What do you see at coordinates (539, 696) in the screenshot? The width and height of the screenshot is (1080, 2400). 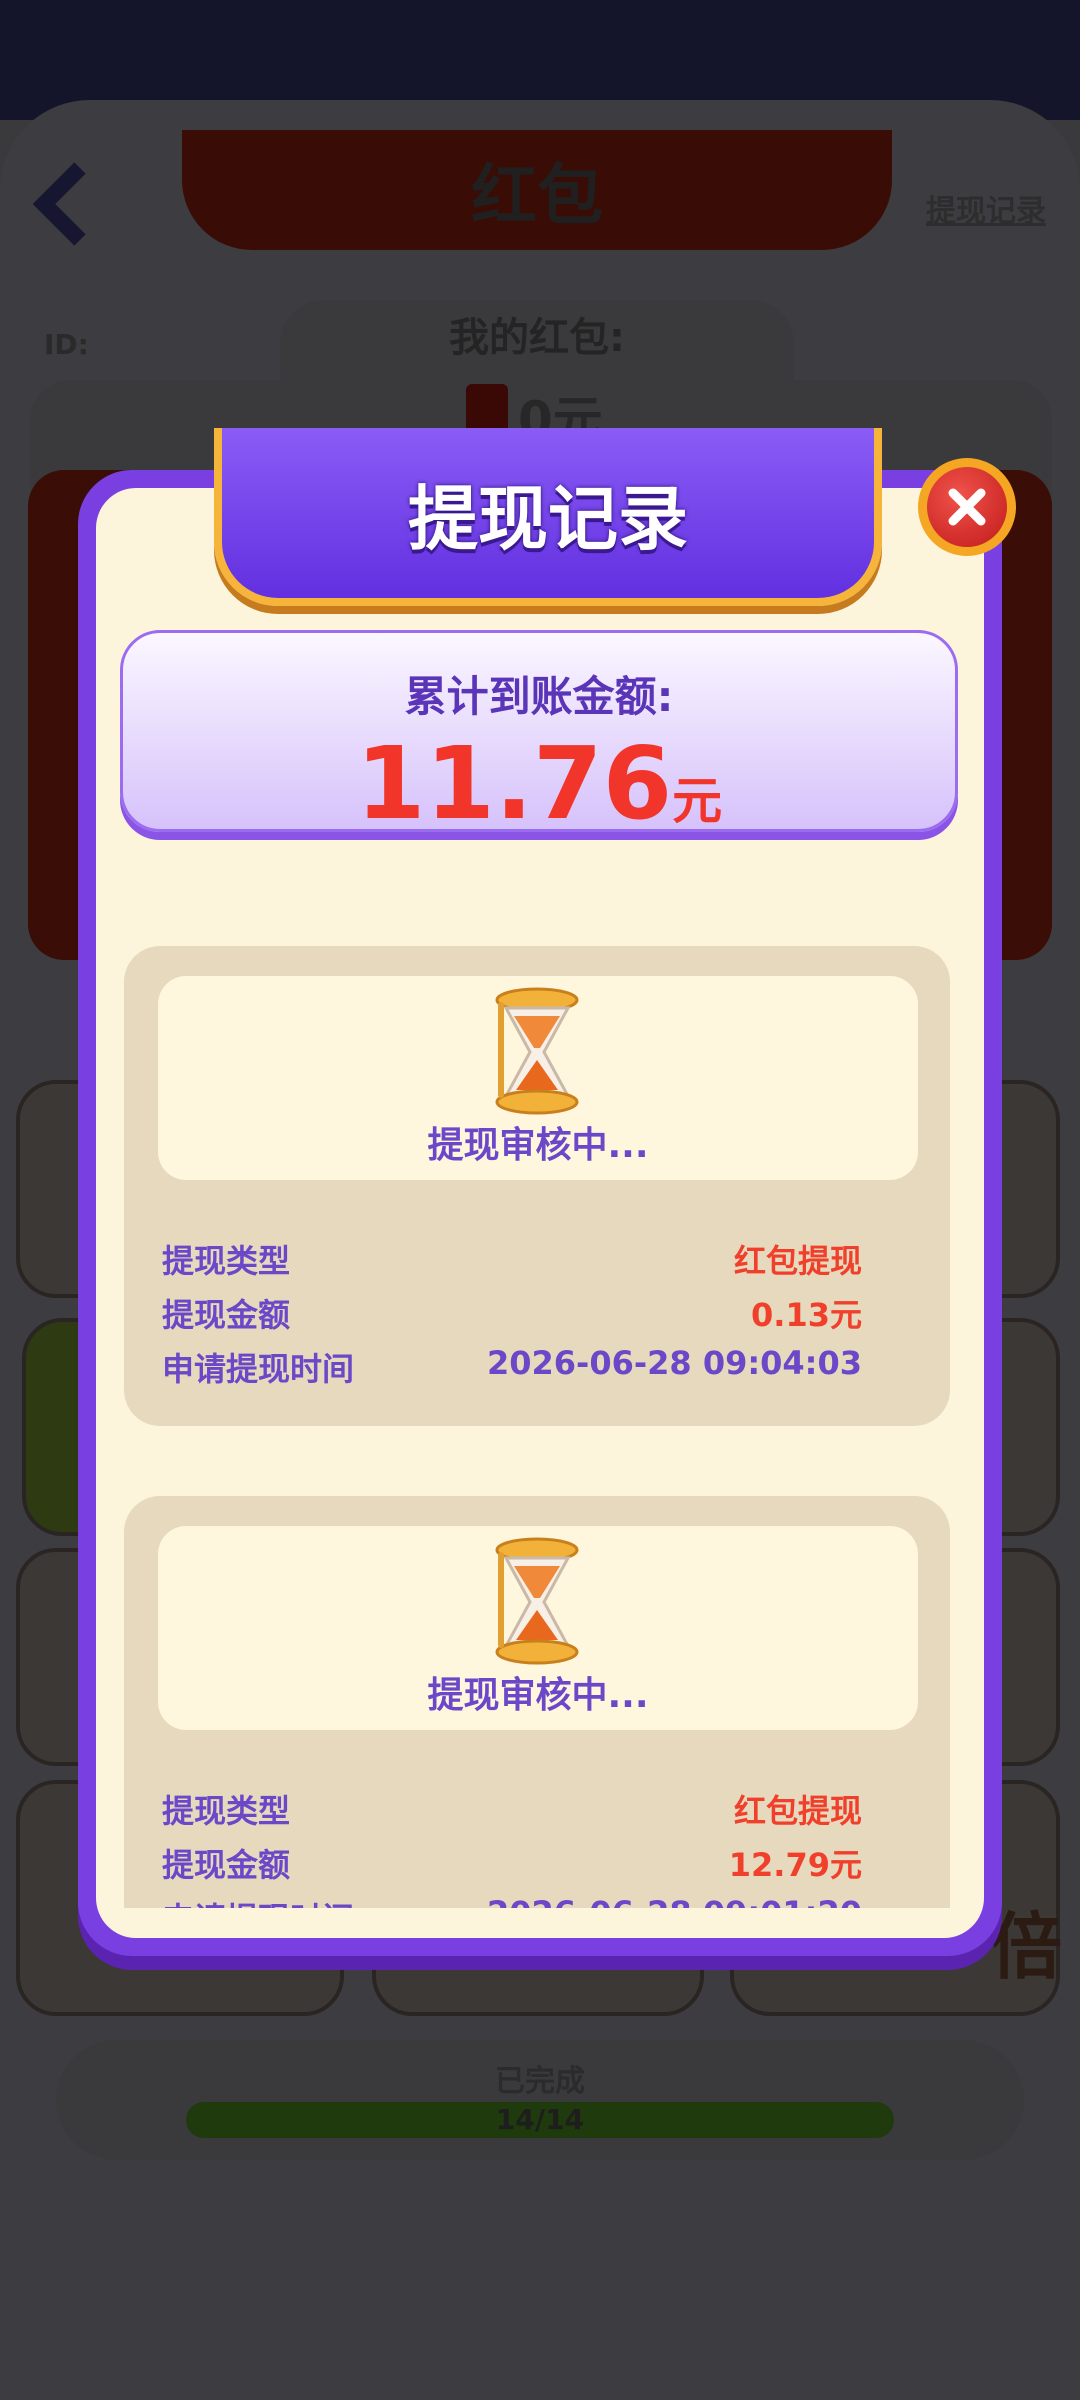 I see `total-received-label: 累计到账金额:` at bounding box center [539, 696].